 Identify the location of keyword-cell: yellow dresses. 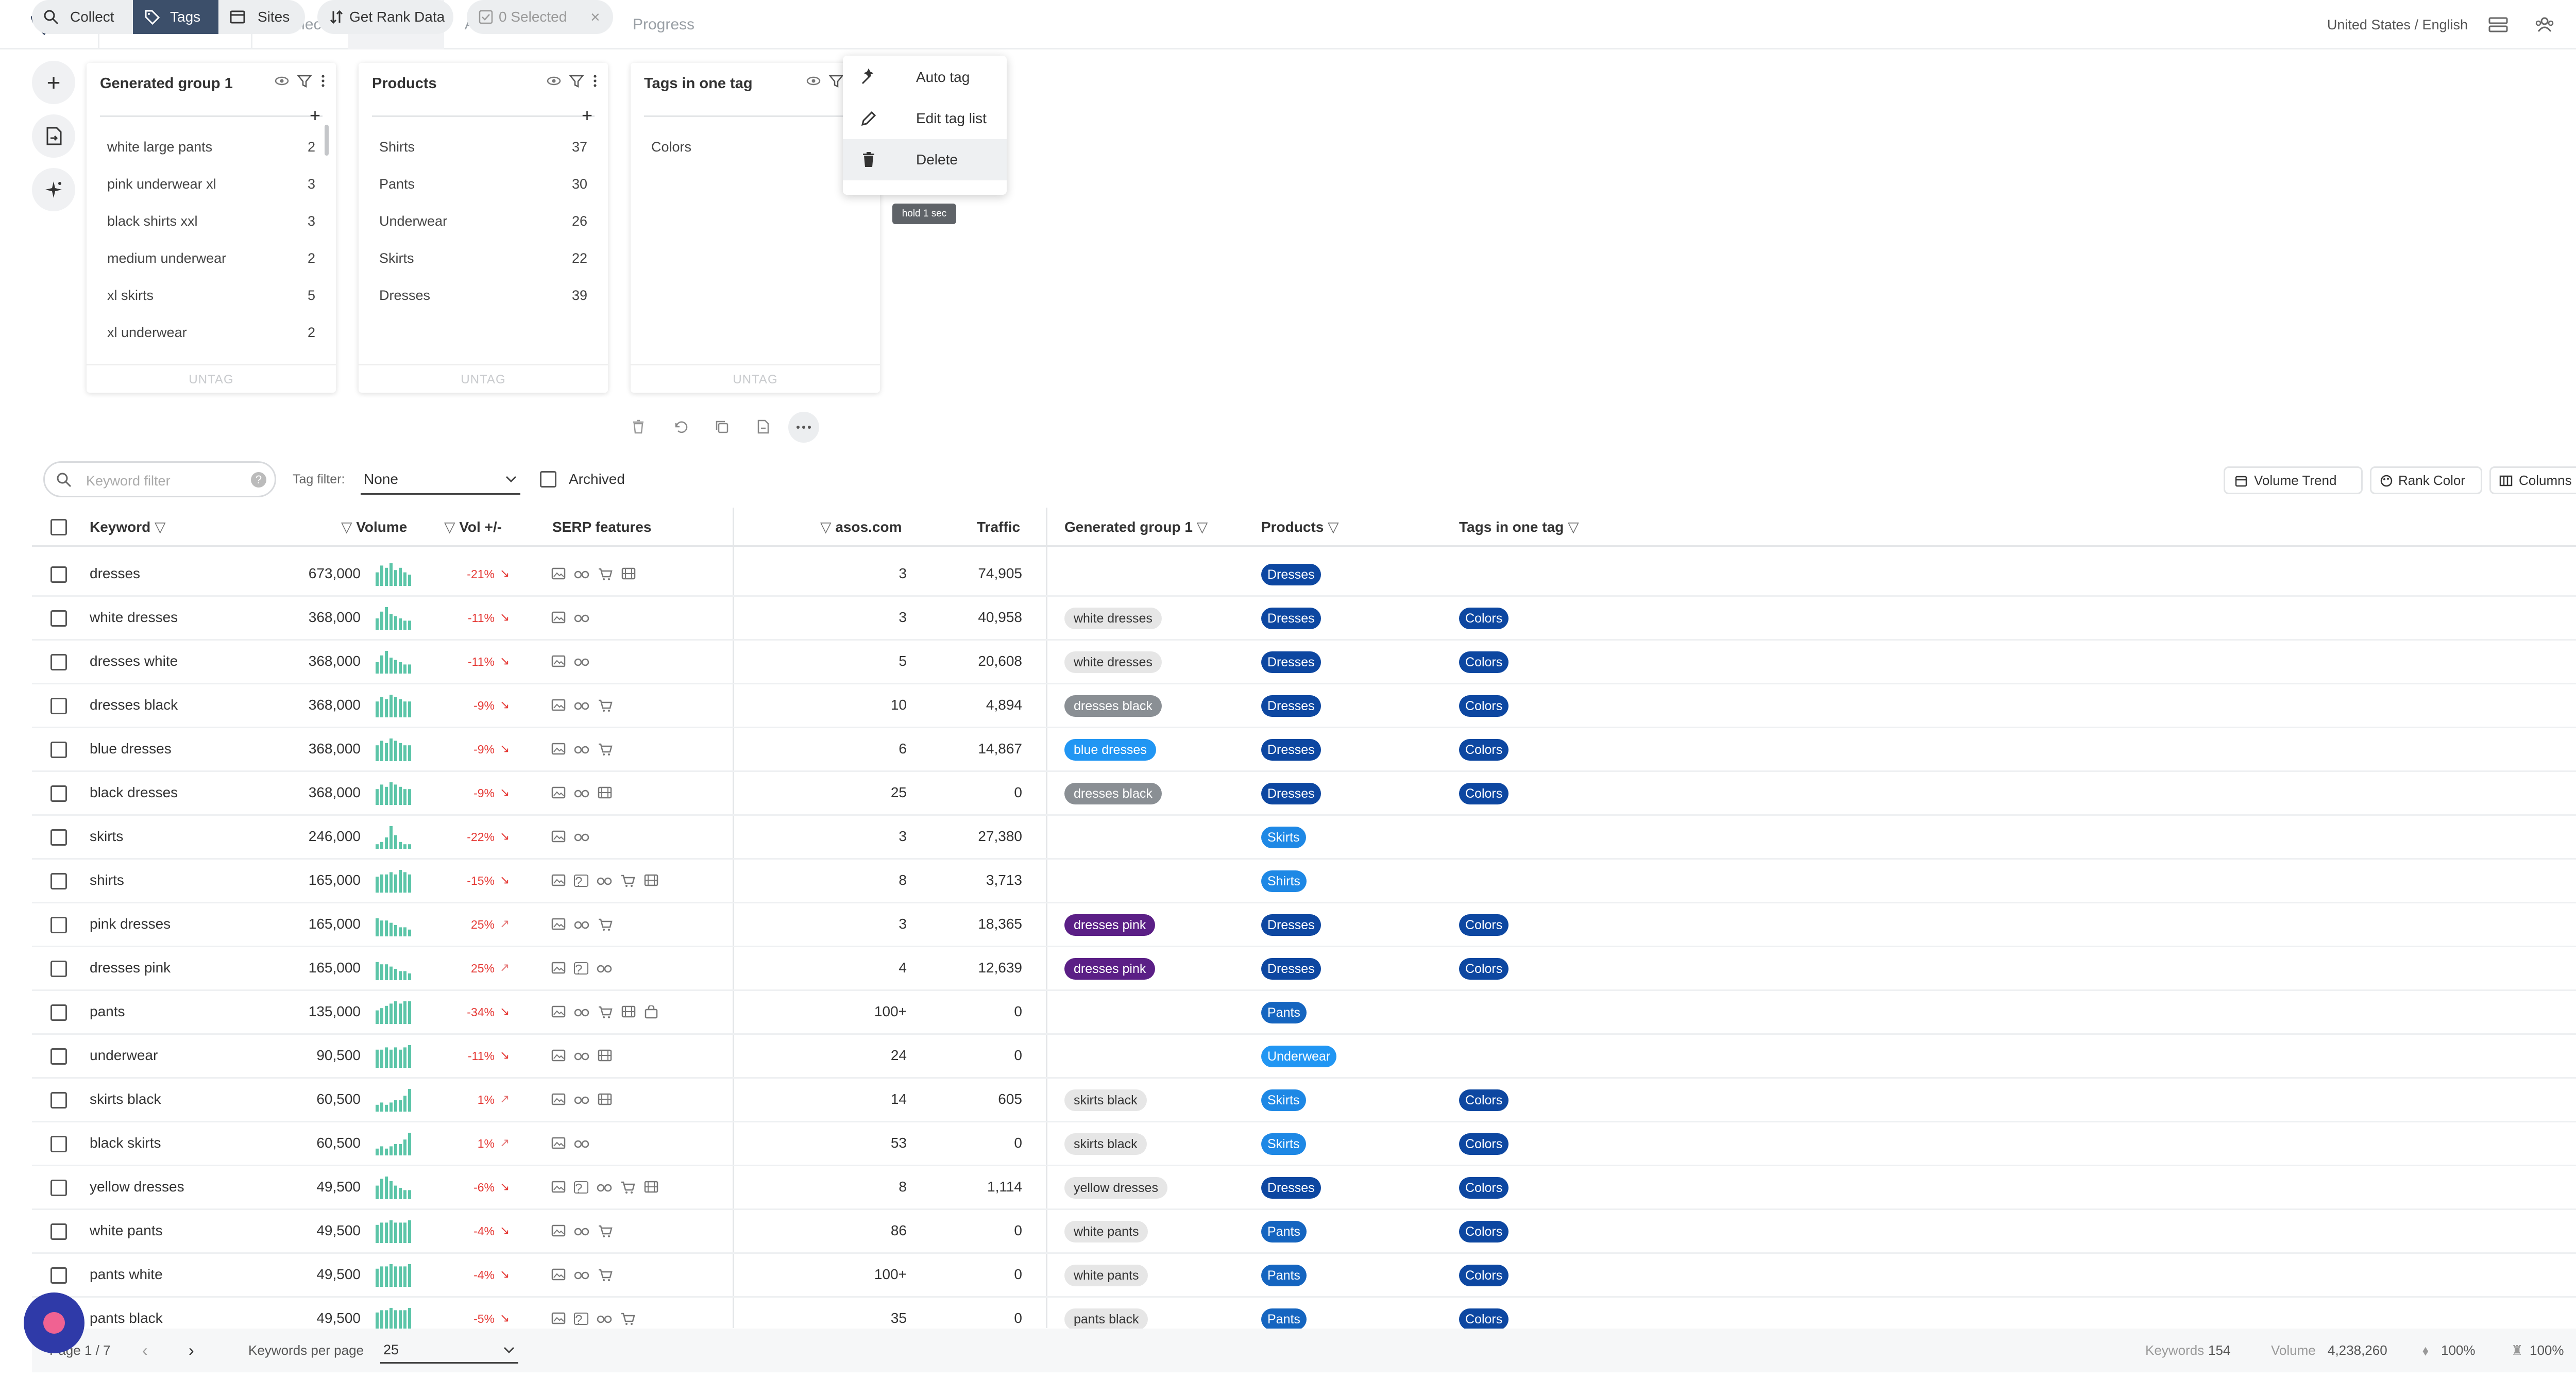
(137, 1187).